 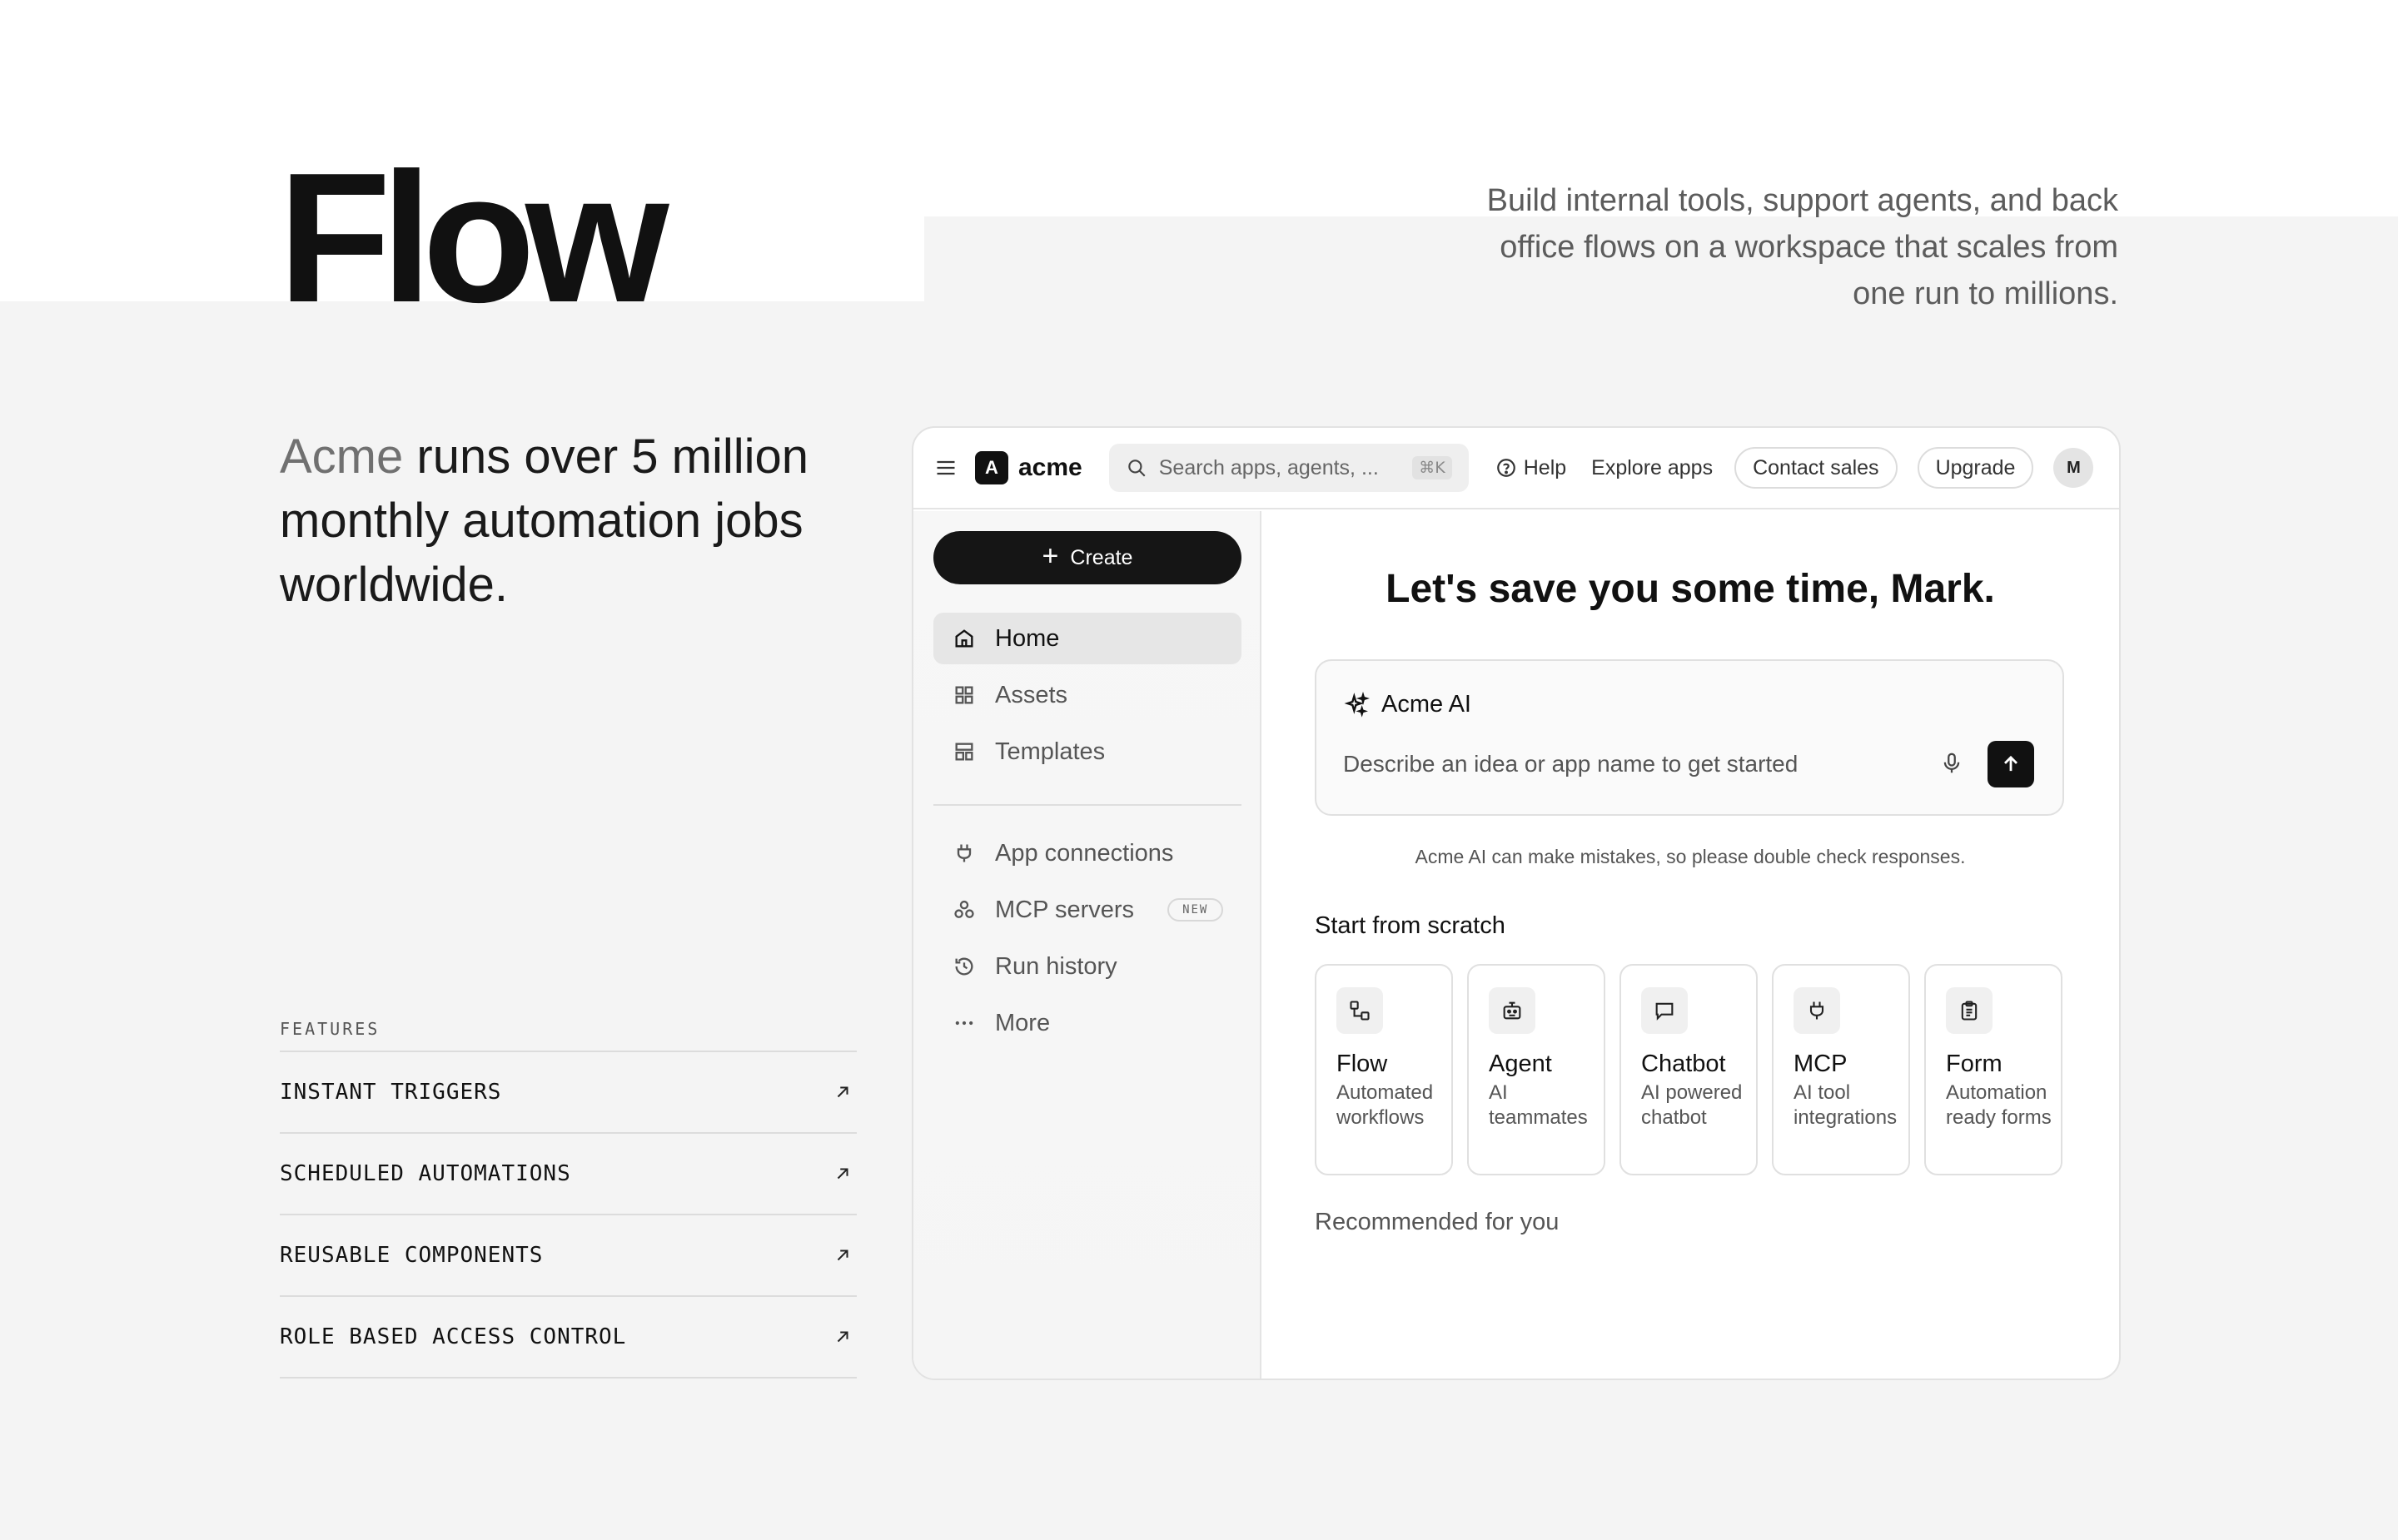 I want to click on sidebar-item-run-history: Run history, so click(x=1087, y=966).